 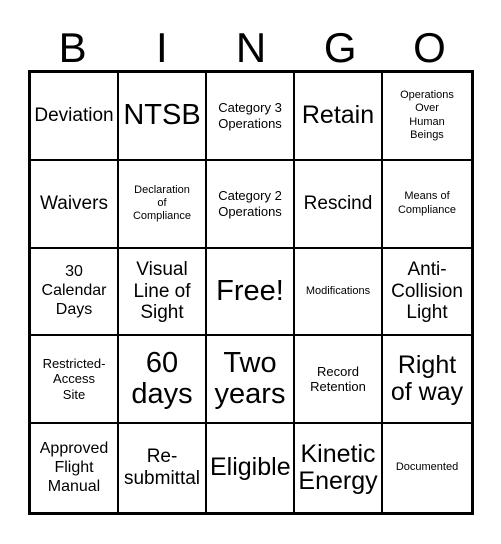 I want to click on bingo-cell-label: Category 3 Operations, so click(x=250, y=115).